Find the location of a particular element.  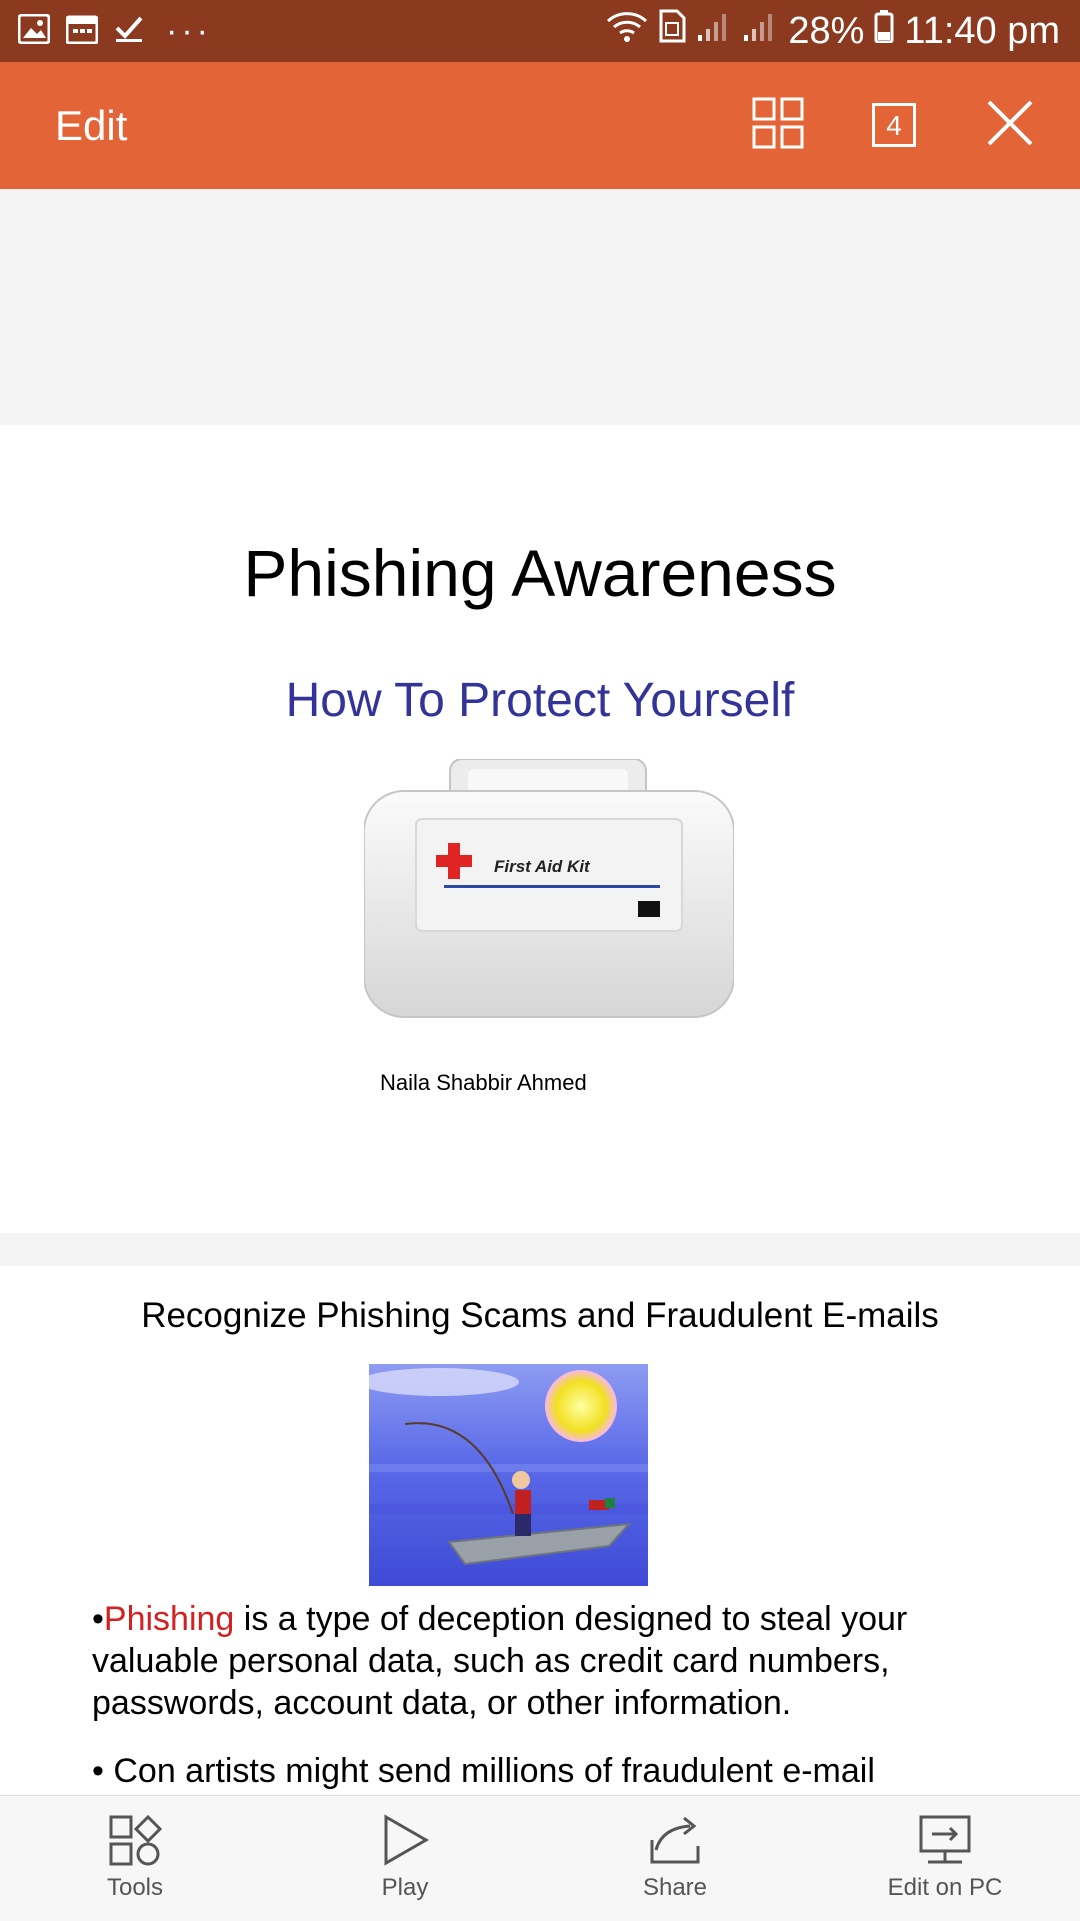

edit-on-pc-label: Edit on PC is located at coordinates (945, 1887).